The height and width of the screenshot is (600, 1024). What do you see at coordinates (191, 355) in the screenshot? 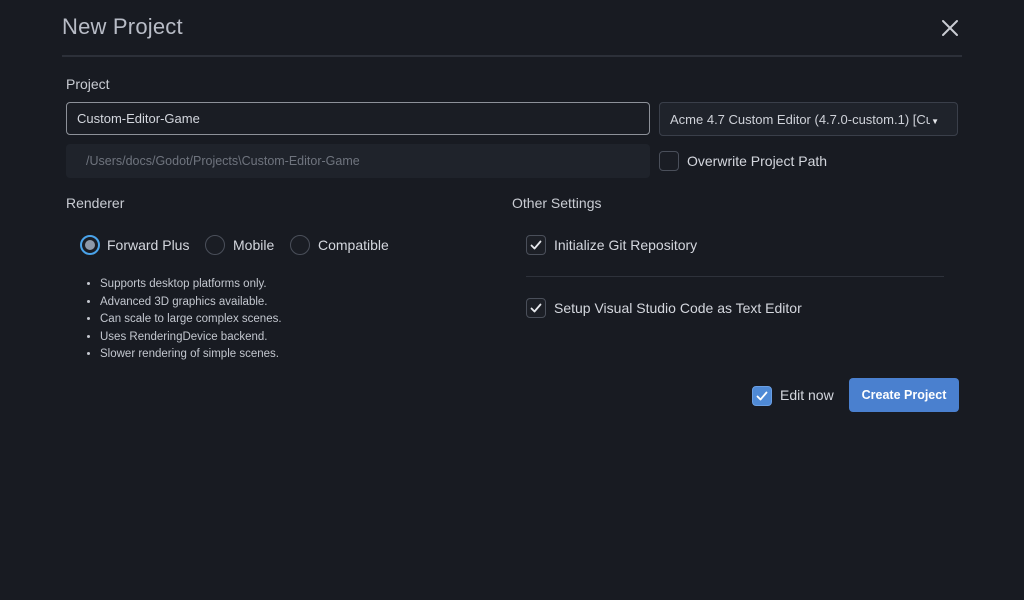
I see `renderer-note: Slower rendering of simple scenes.` at bounding box center [191, 355].